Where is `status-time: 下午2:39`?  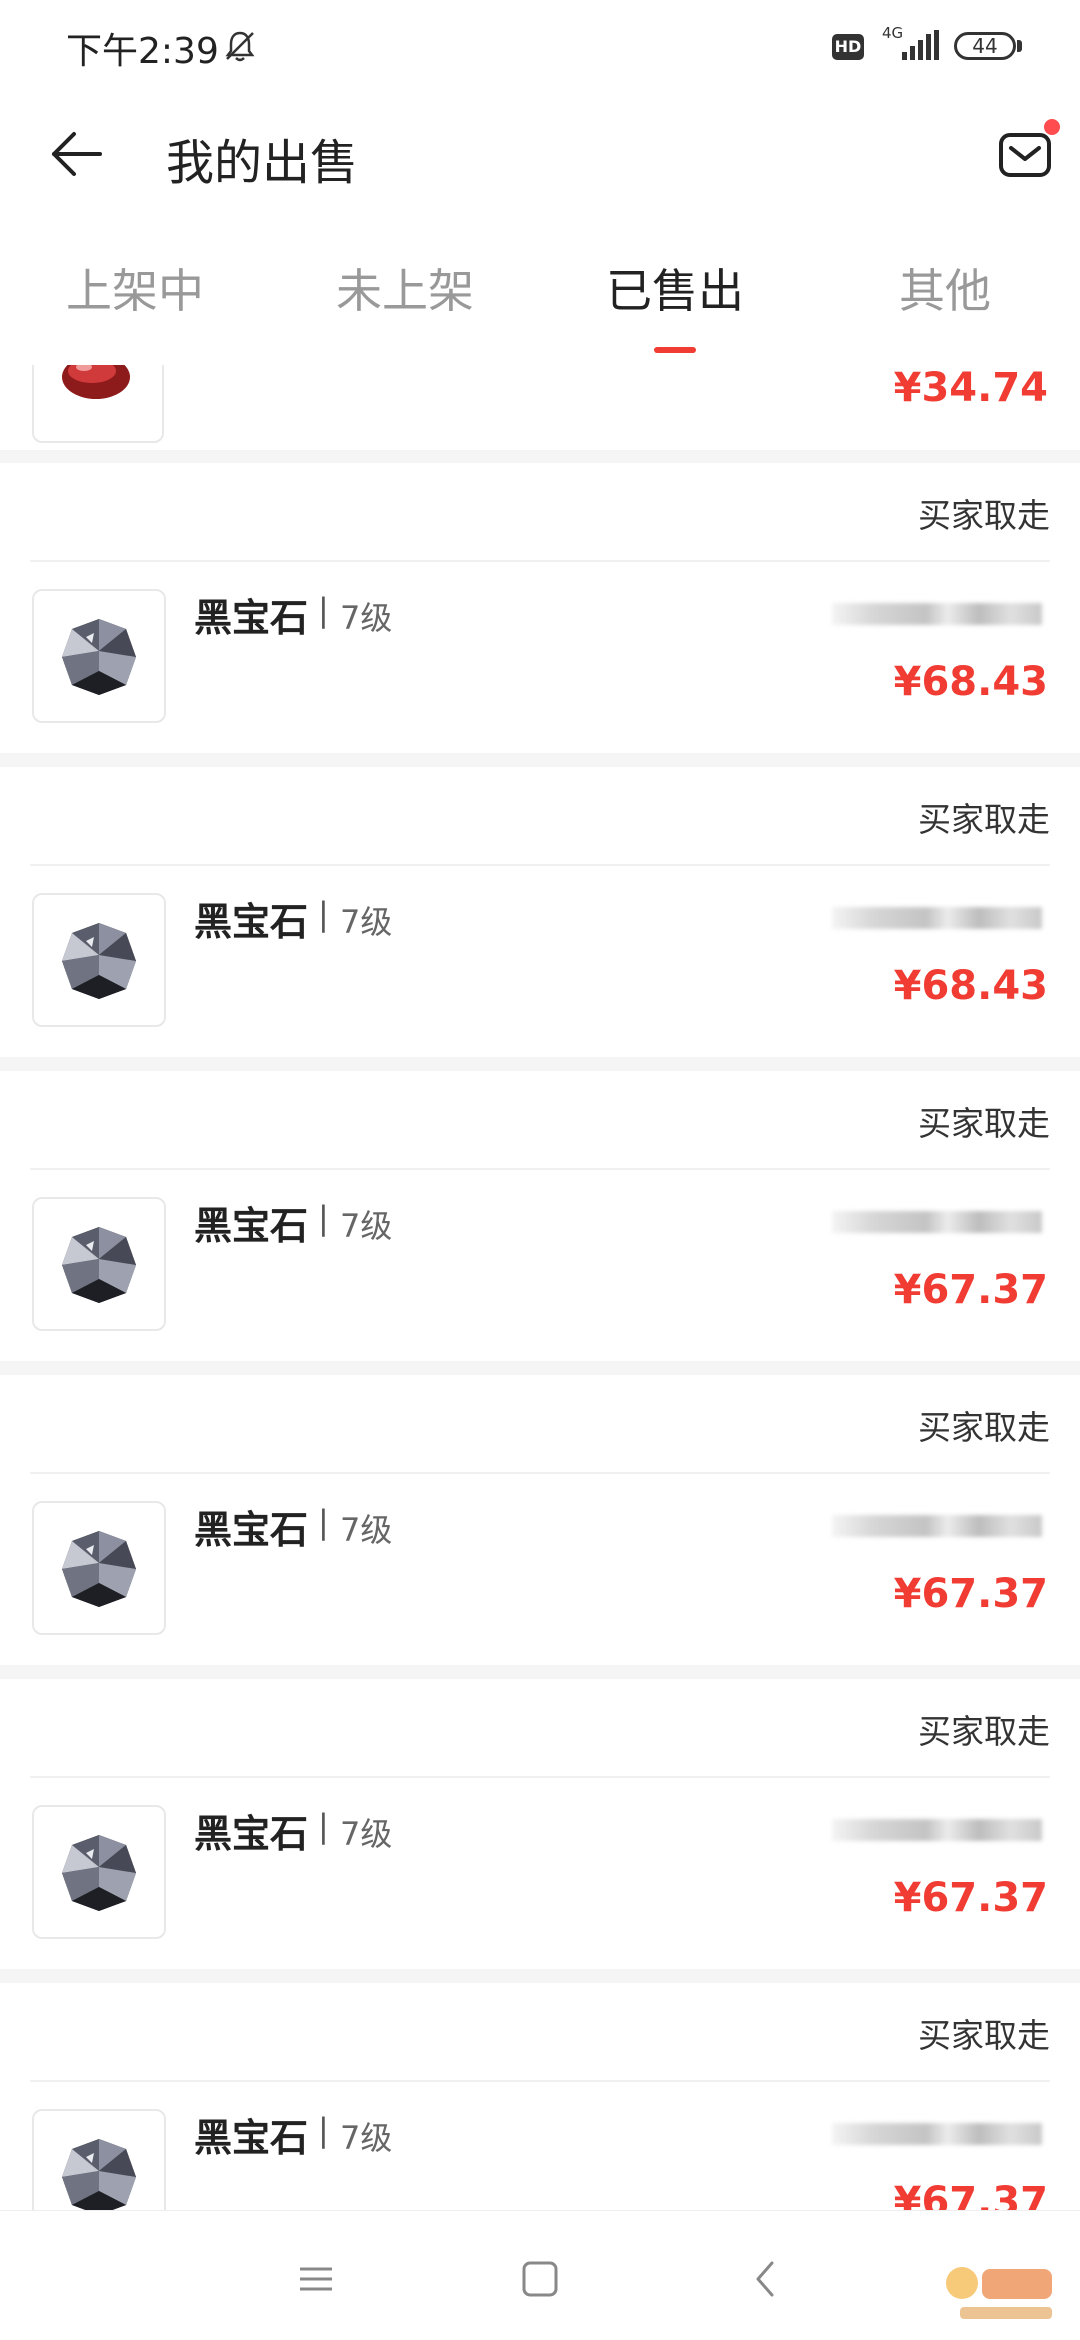 status-time: 下午2:39 is located at coordinates (142, 51).